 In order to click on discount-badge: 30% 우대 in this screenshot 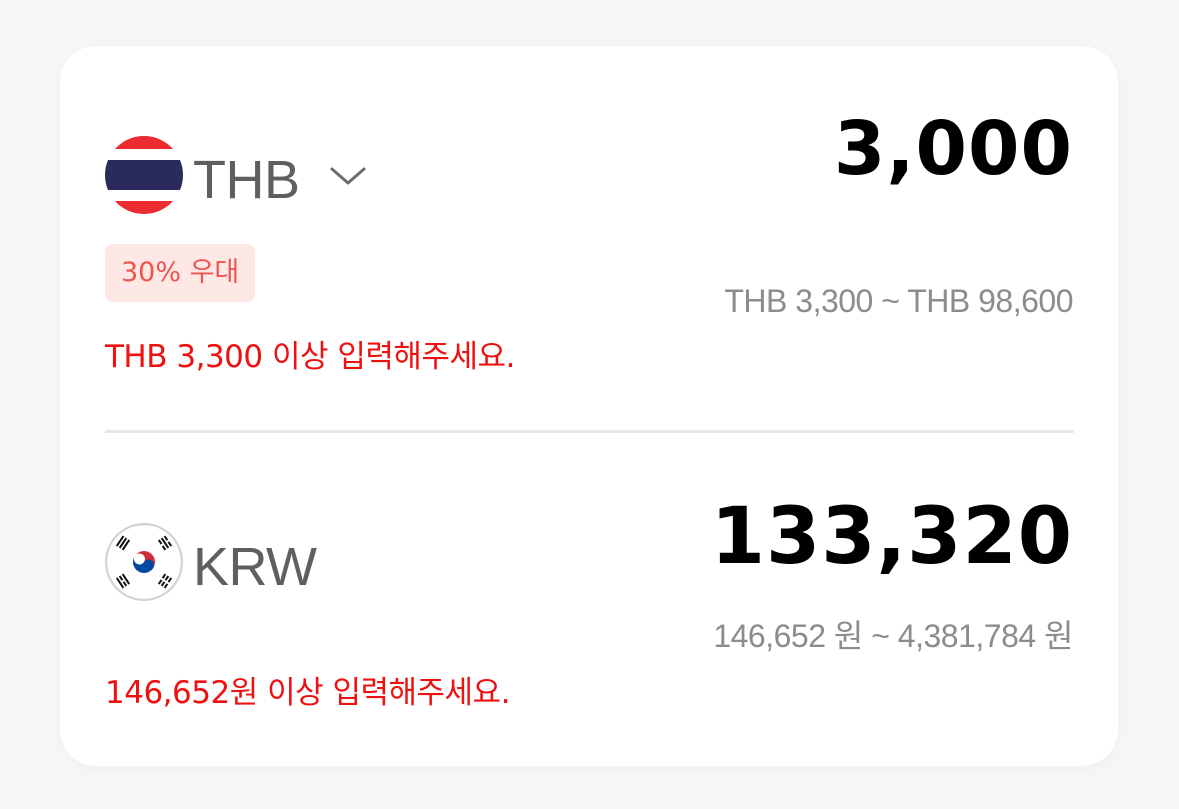, I will do `click(180, 273)`.